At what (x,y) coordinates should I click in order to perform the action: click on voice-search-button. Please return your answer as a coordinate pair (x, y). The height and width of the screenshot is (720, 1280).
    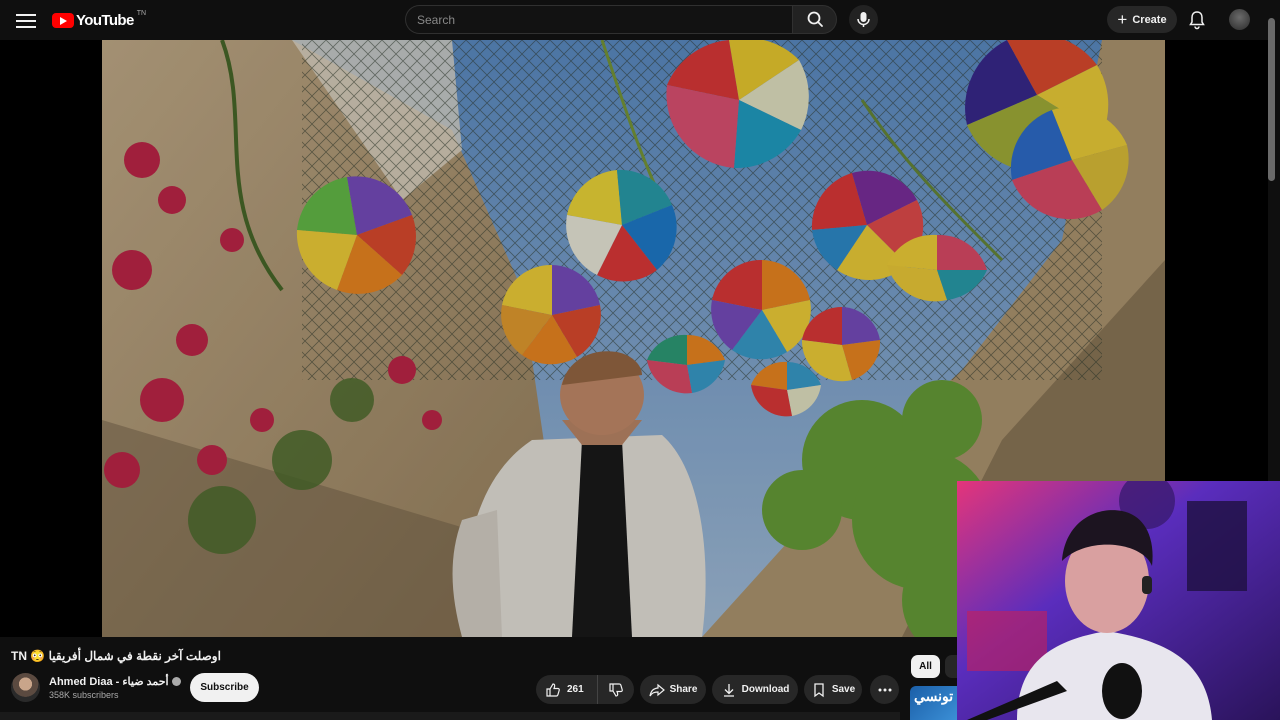
    Looking at the image, I should click on (863, 19).